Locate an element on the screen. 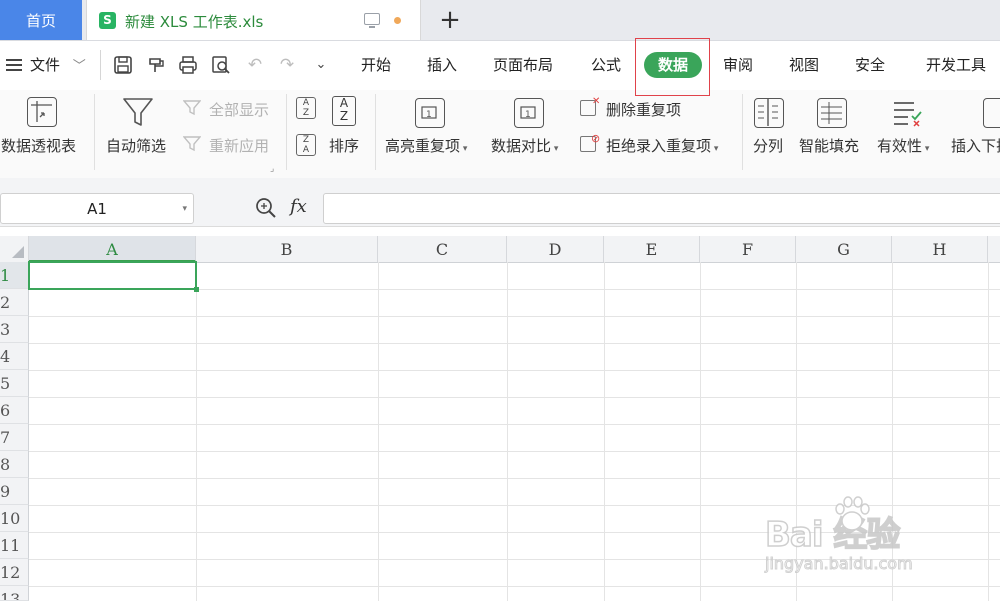 Image resolution: width=1000 pixels, height=601 pixels. sort-descending-icon: ZA is located at coordinates (306, 145).